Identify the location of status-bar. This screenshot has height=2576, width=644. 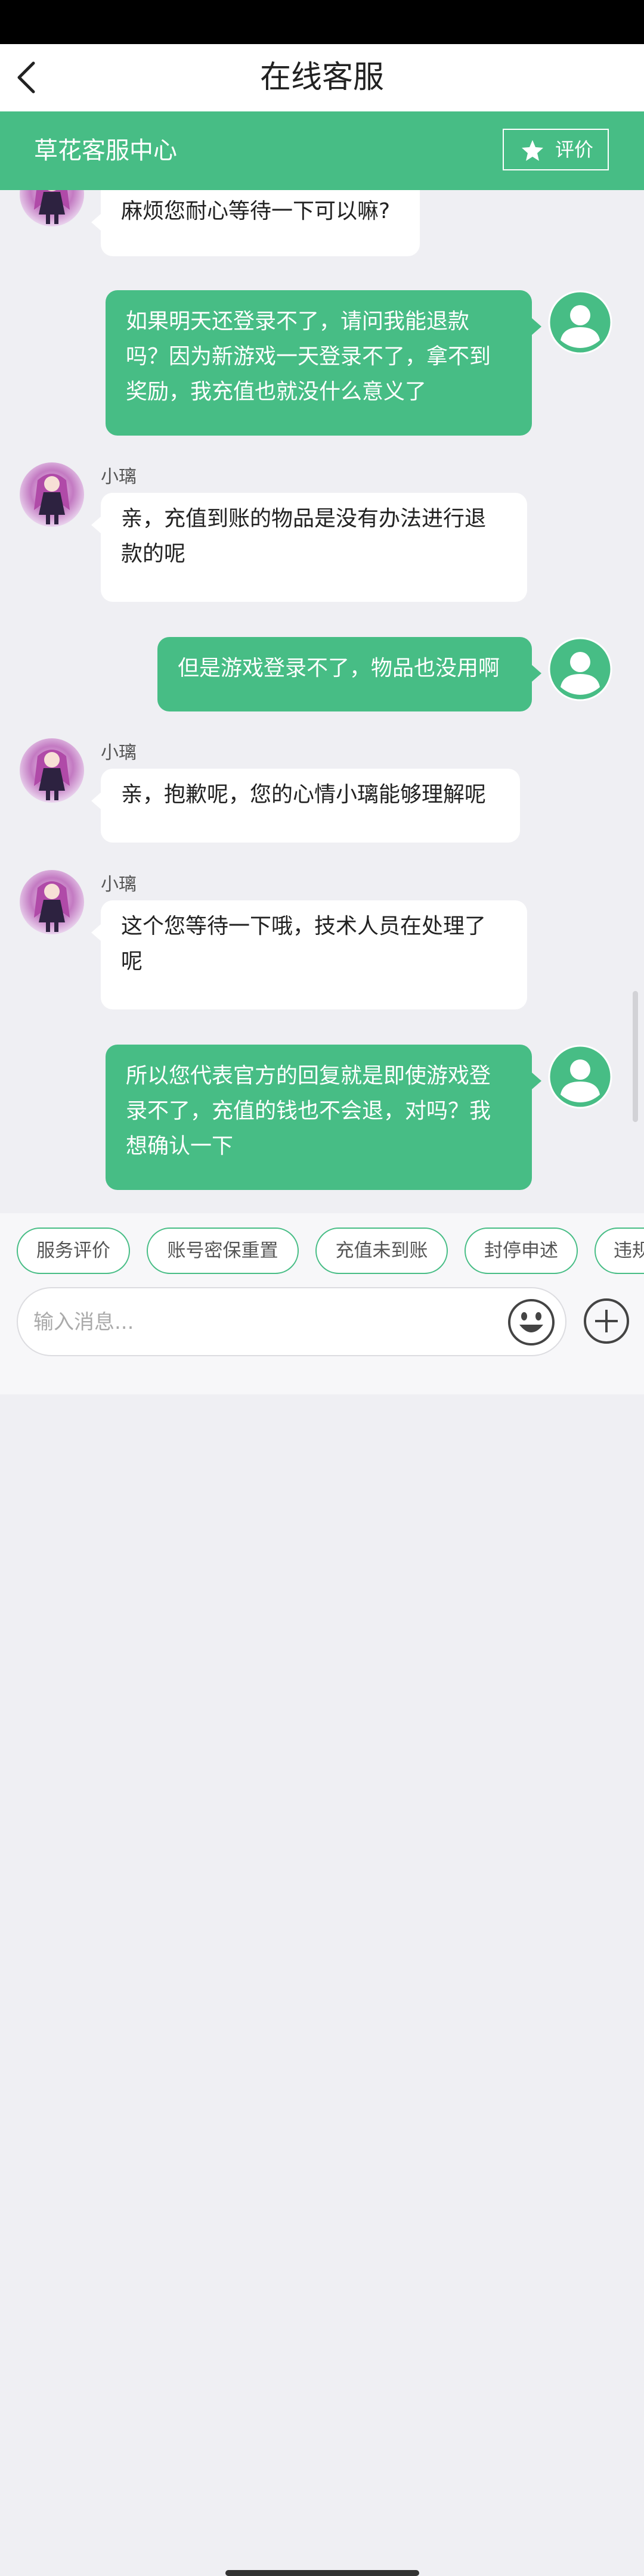
(322, 22).